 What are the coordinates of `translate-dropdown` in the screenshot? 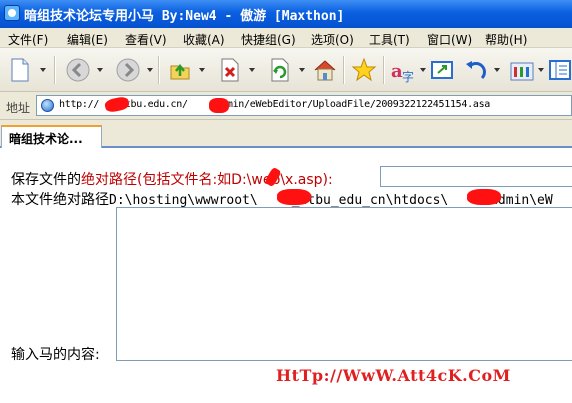 It's located at (423, 70).